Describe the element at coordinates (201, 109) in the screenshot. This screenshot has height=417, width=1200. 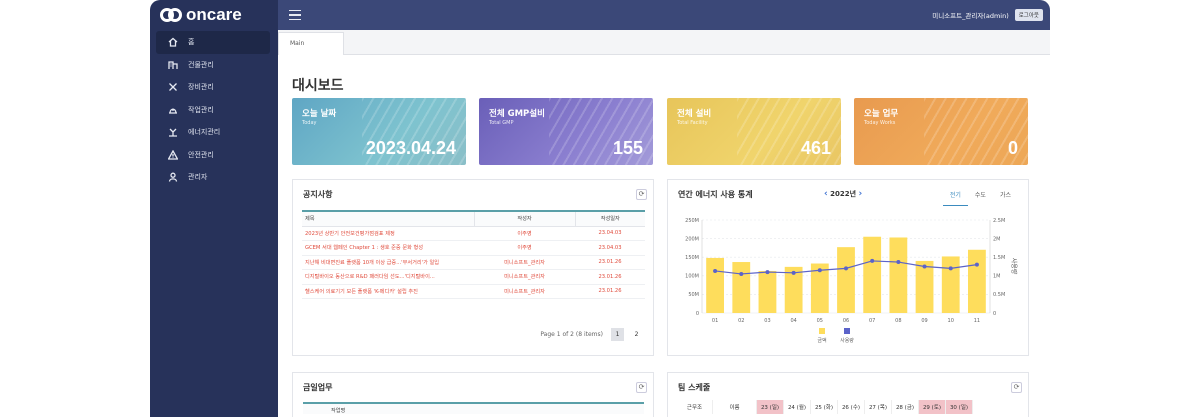
I see `sidebar-item-label: 작업관리` at that location.